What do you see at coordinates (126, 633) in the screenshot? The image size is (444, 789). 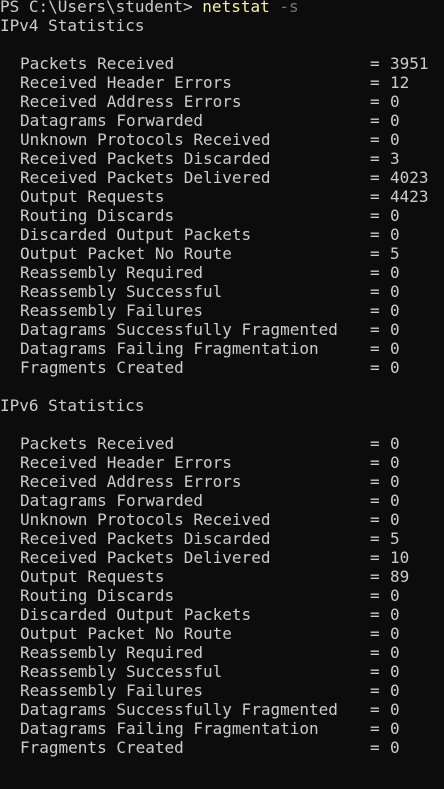 I see `stat-label: Output Packet No Route` at bounding box center [126, 633].